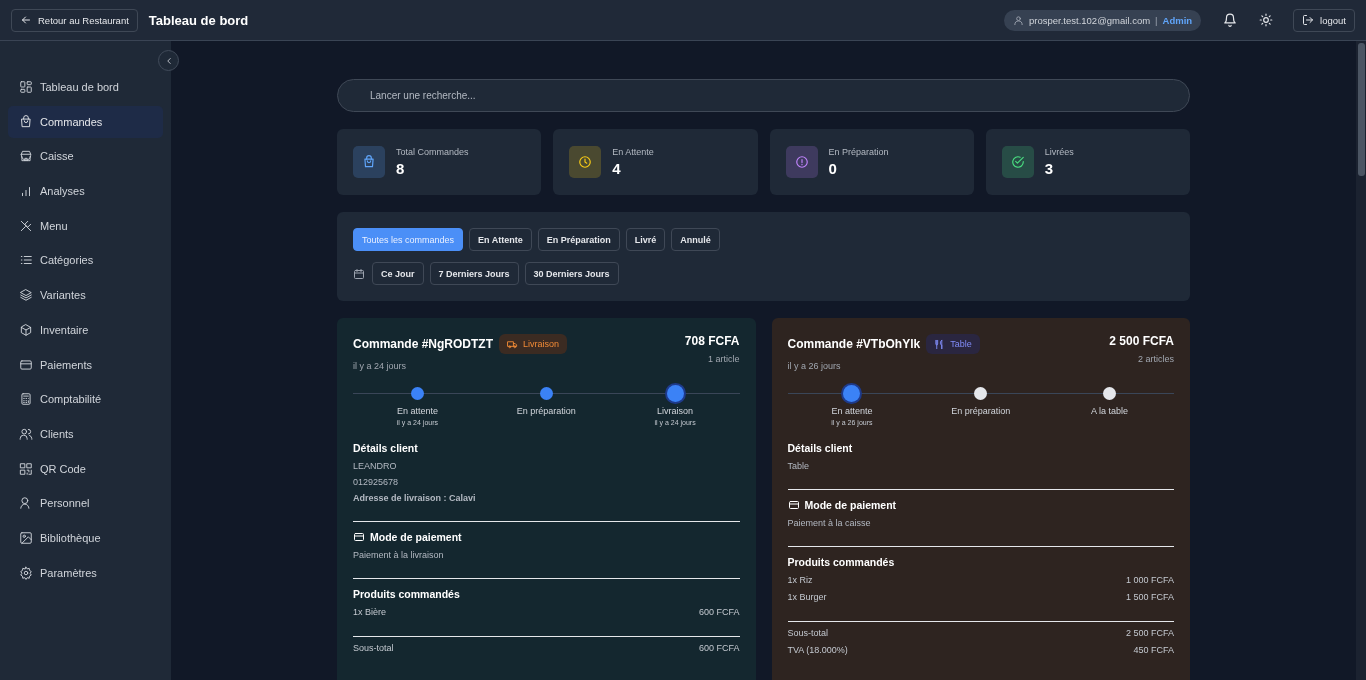 The image size is (1366, 680). Describe the element at coordinates (399, 555) in the screenshot. I see `payment-method: Paiement à la livraison` at that location.